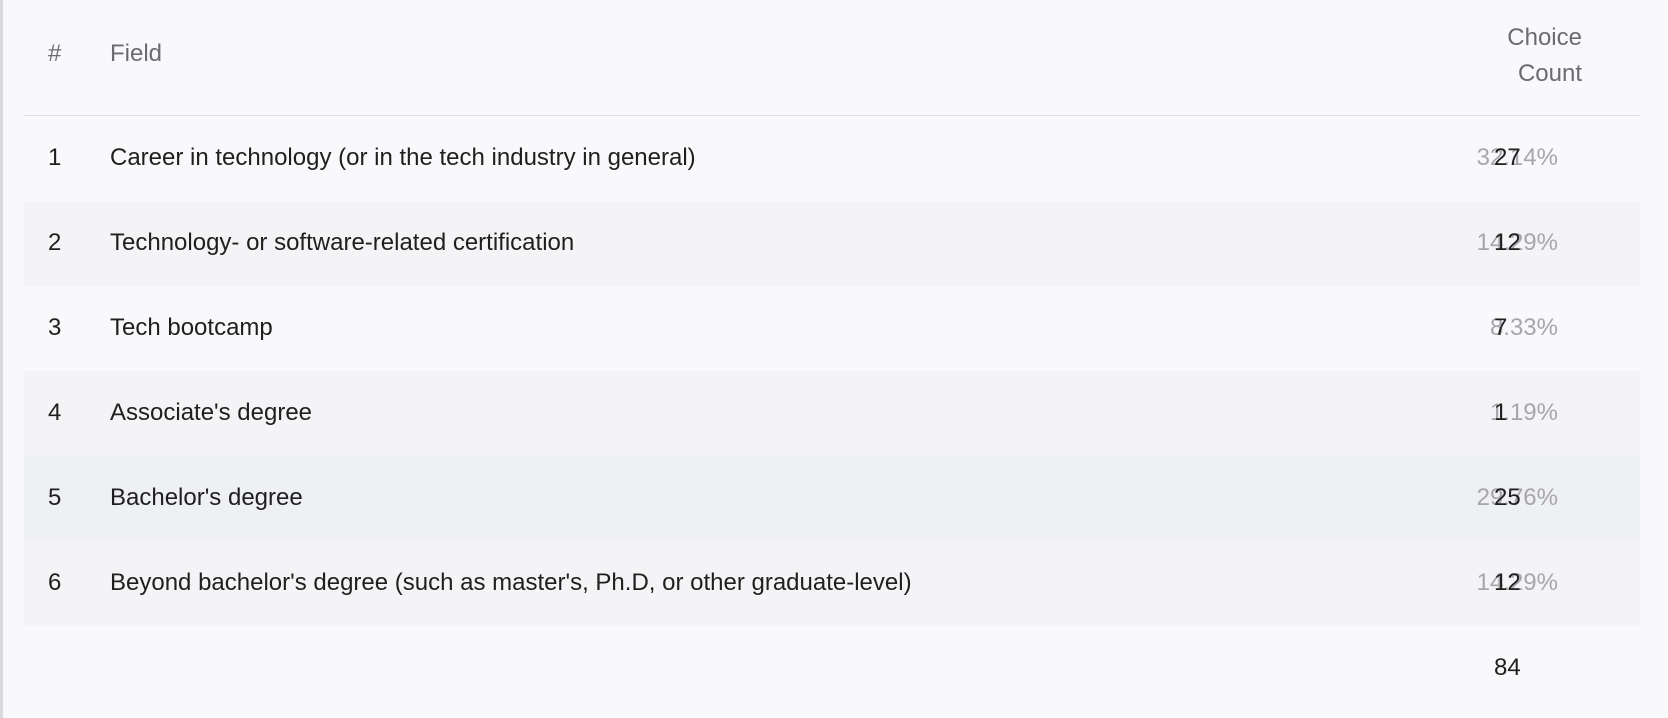 The width and height of the screenshot is (1668, 718). What do you see at coordinates (211, 412) in the screenshot?
I see `row-label: Associate's degree` at bounding box center [211, 412].